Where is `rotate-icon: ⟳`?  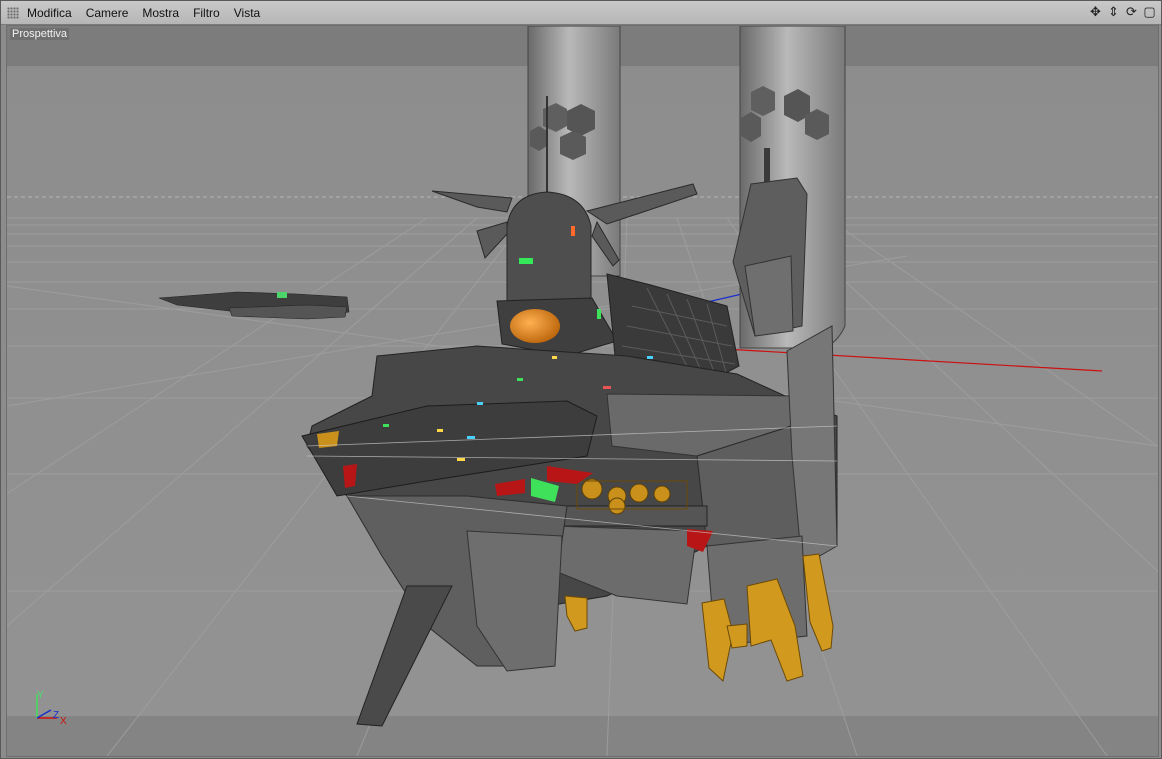
rotate-icon: ⟳ is located at coordinates (1131, 11).